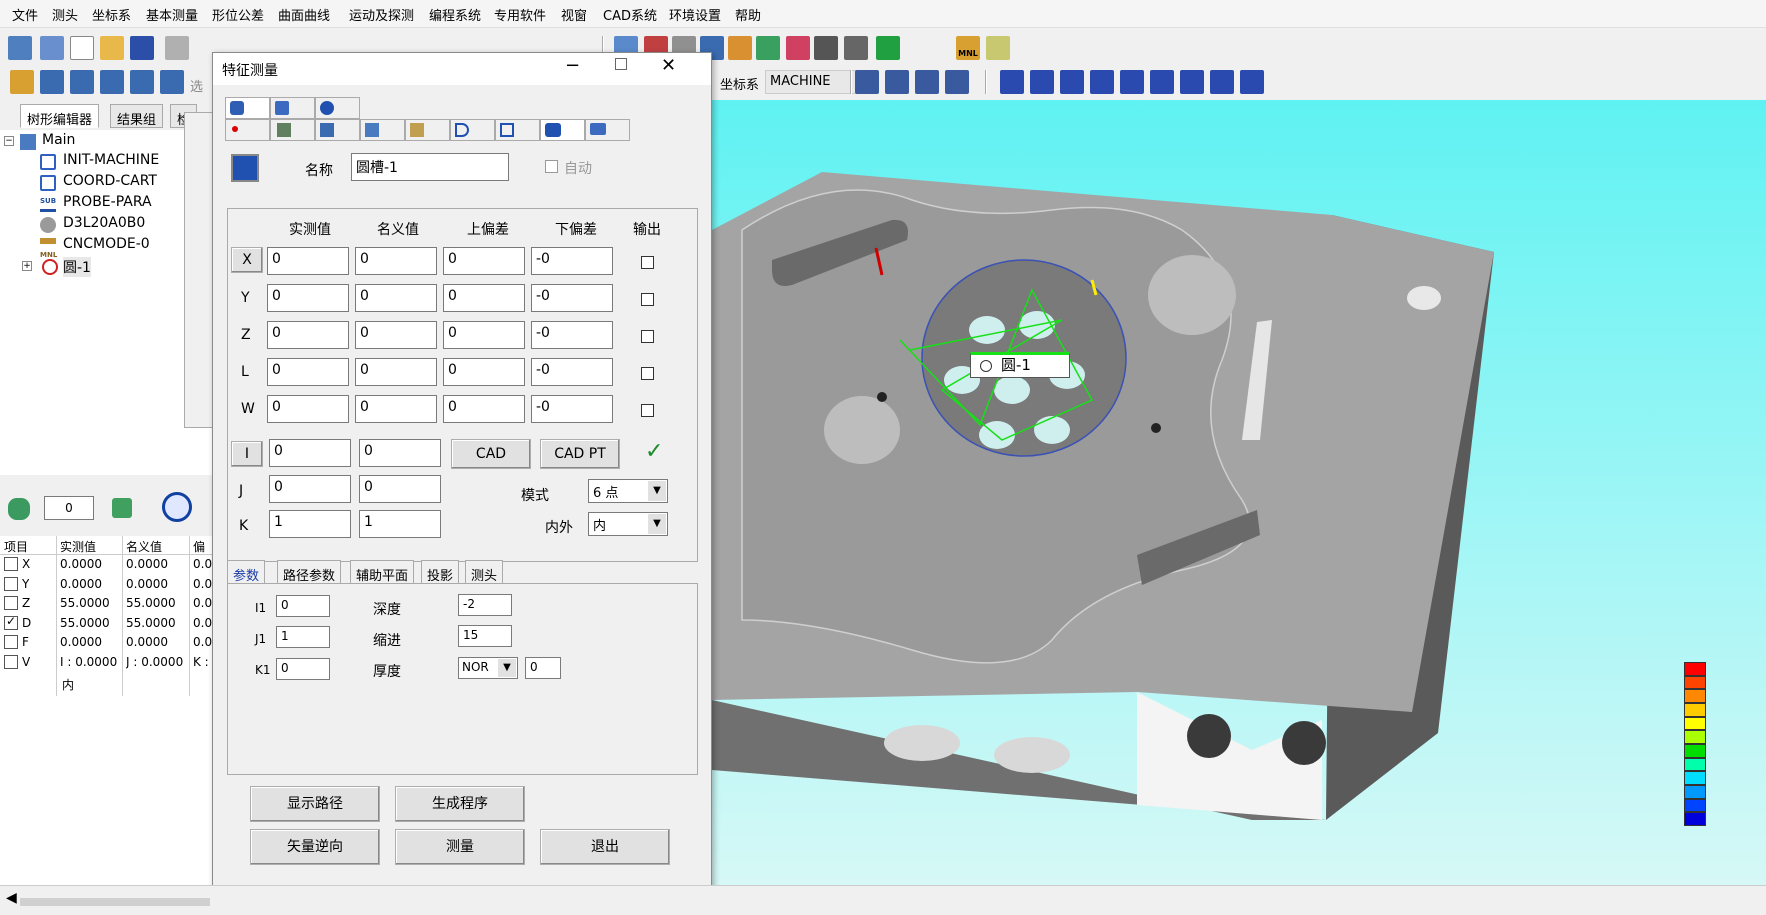 This screenshot has width=1766, height=915. What do you see at coordinates (337, 108) in the screenshot?
I see `feature-tab-sphere` at bounding box center [337, 108].